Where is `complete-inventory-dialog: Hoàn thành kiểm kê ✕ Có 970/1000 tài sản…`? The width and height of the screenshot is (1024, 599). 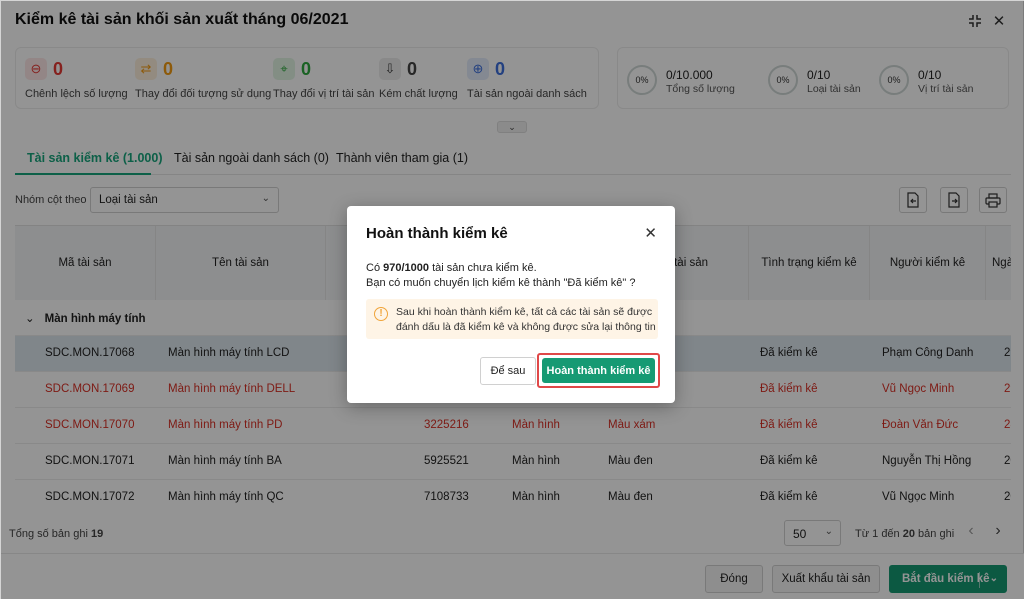
complete-inventory-dialog: Hoàn thành kiểm kê ✕ Có 970/1000 tài sản… is located at coordinates (511, 304).